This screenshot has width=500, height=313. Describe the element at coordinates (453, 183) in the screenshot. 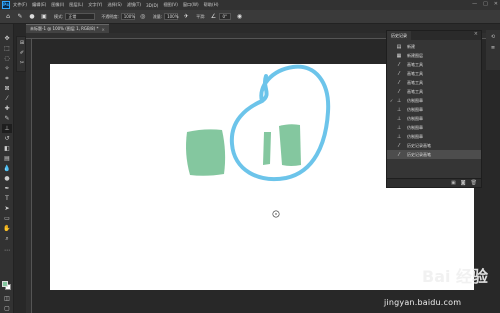

I see `new-document-from-state-icon: ▣` at that location.